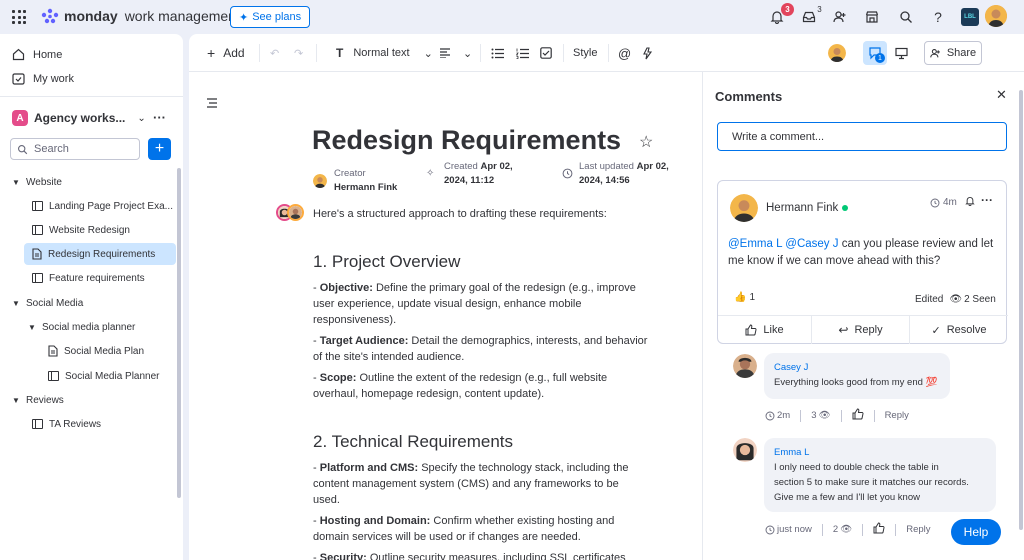 The height and width of the screenshot is (560, 1024). Describe the element at coordinates (108, 351) in the screenshot. I see `tree-item-social-media-plan: Social Media Plan` at that location.